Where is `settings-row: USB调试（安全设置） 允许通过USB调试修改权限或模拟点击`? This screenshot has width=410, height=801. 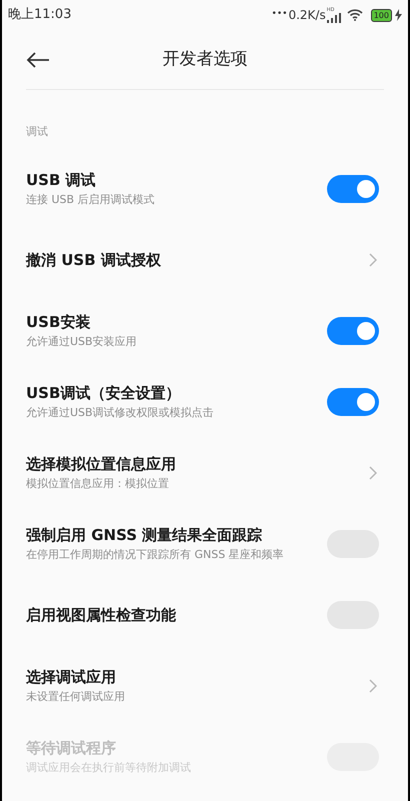 settings-row: USB调试（安全设置） 允许通过USB调试修改权限或模拟点击 is located at coordinates (205, 401).